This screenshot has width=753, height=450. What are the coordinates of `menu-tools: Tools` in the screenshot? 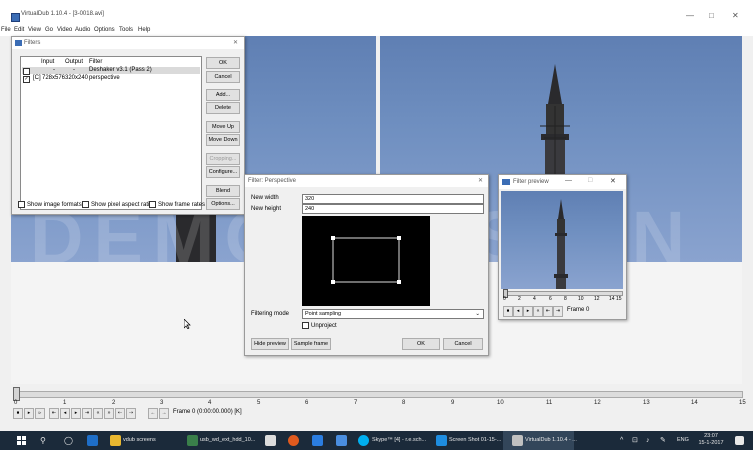 It's located at (126, 30).